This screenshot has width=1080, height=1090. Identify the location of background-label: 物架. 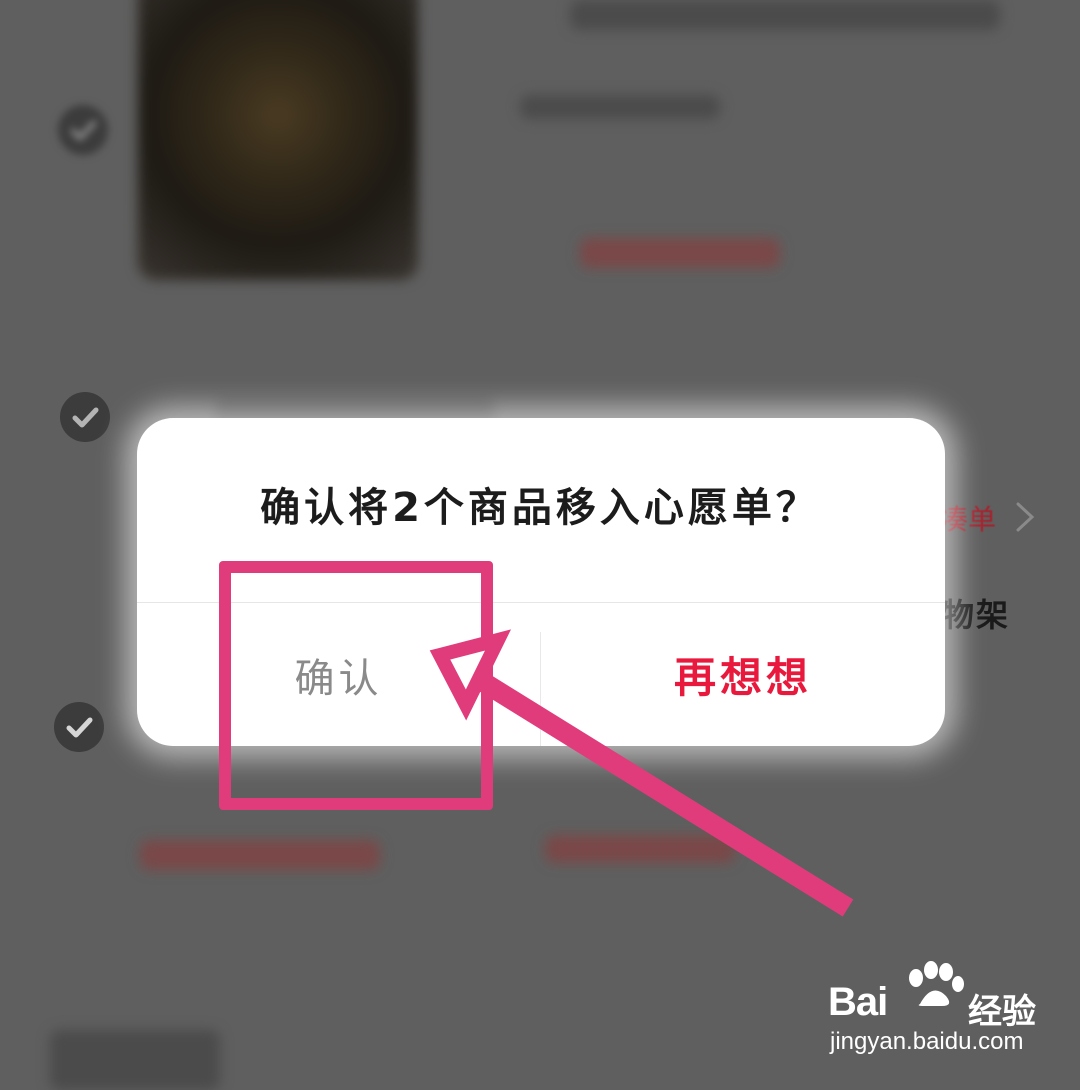
(976, 615).